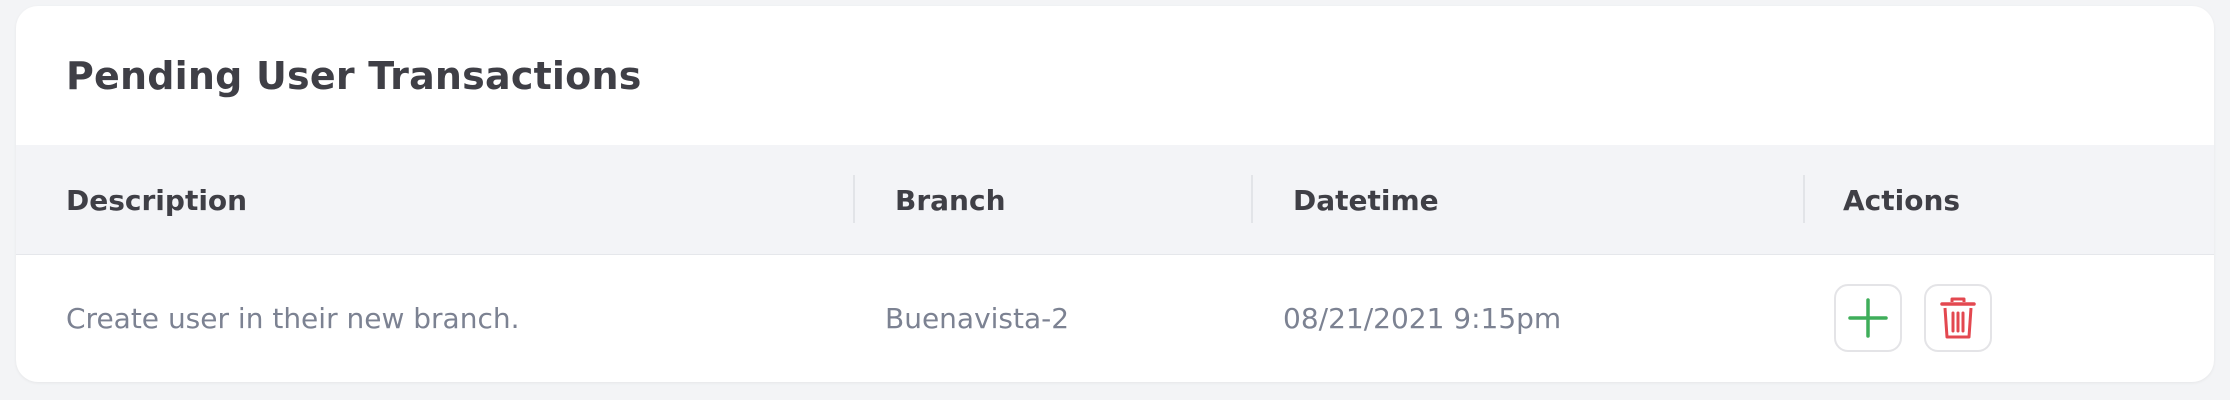 The height and width of the screenshot is (400, 2230). I want to click on column-header-description: Description, so click(156, 200).